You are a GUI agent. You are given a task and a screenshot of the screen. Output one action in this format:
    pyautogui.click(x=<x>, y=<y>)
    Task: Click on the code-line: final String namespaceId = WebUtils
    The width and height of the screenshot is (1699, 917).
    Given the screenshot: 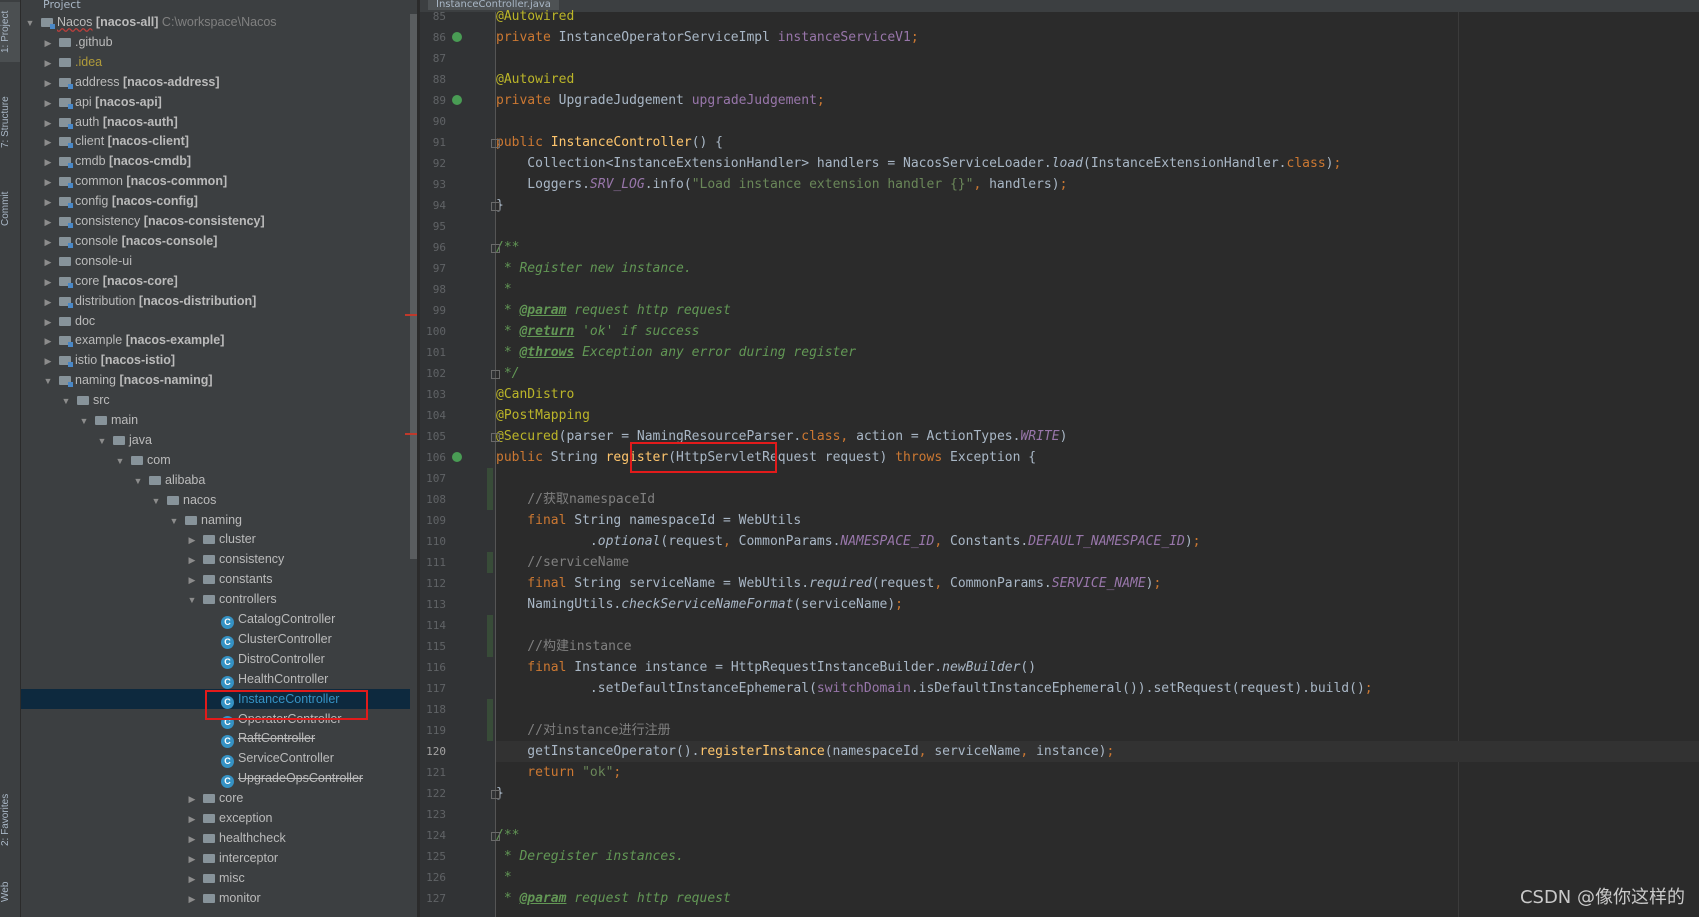 What is the action you would take?
    pyautogui.click(x=1097, y=520)
    